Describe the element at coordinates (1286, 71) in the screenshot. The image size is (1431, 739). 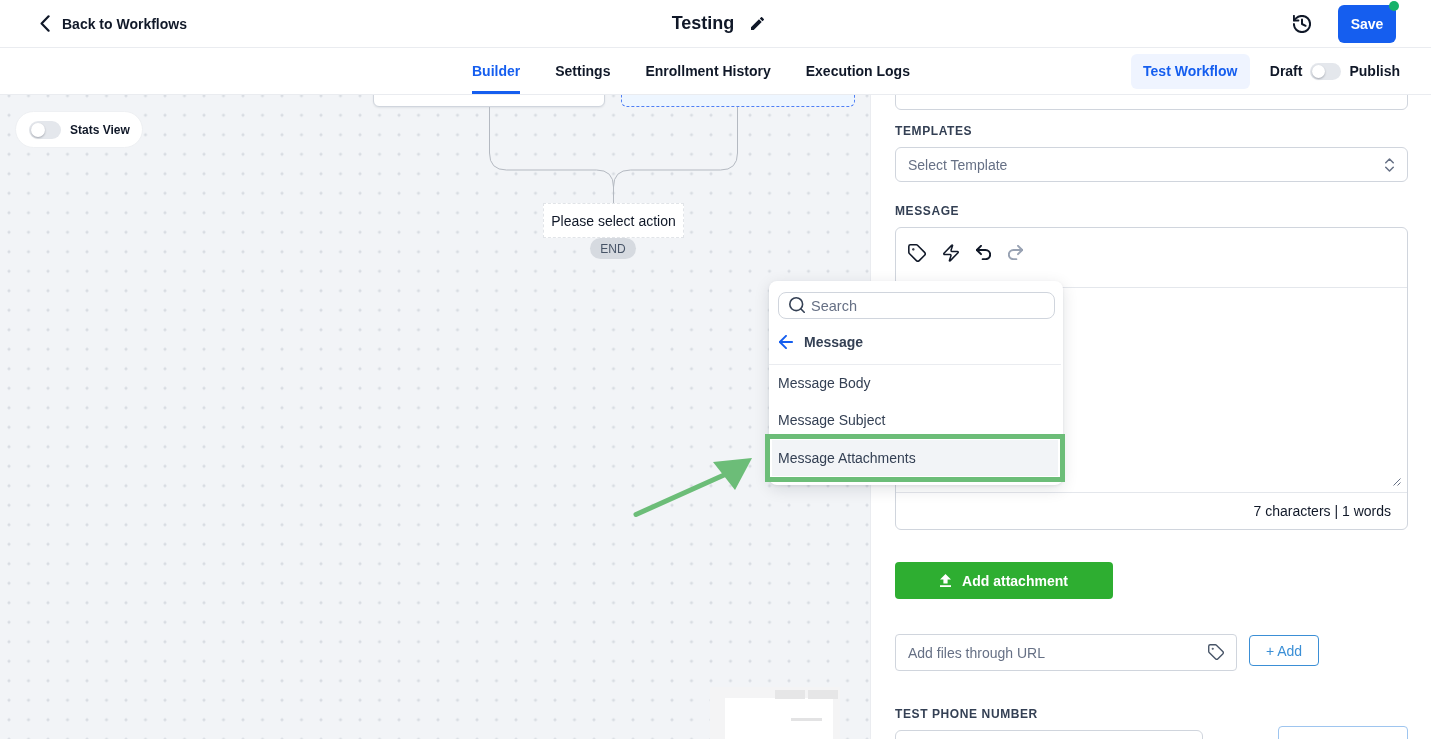
I see `draft-label: Draft` at that location.